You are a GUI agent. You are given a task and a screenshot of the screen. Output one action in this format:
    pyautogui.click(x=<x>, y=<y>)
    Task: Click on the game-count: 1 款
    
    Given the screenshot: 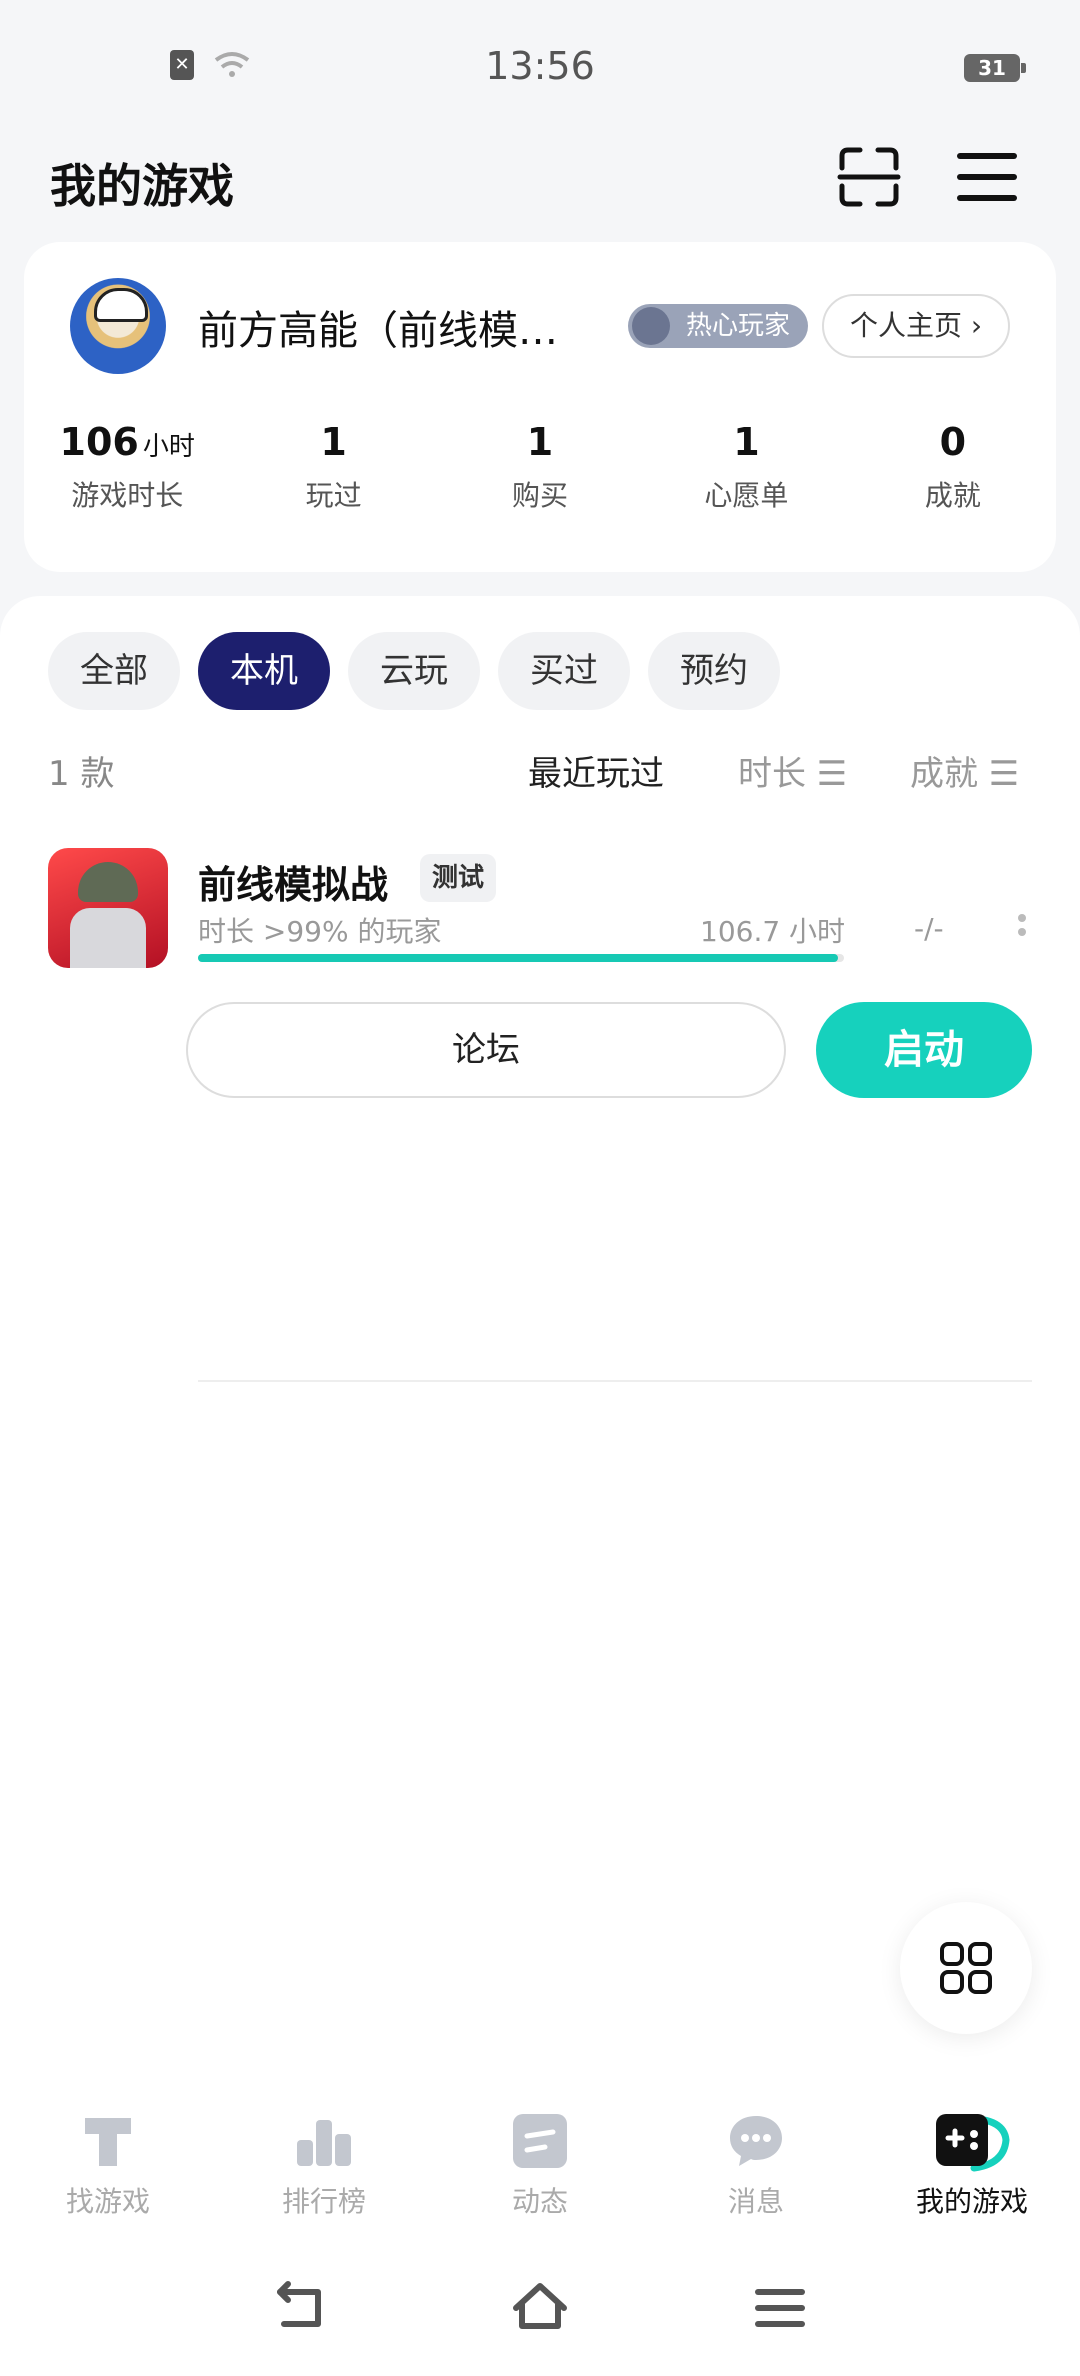 What is the action you would take?
    pyautogui.click(x=81, y=774)
    